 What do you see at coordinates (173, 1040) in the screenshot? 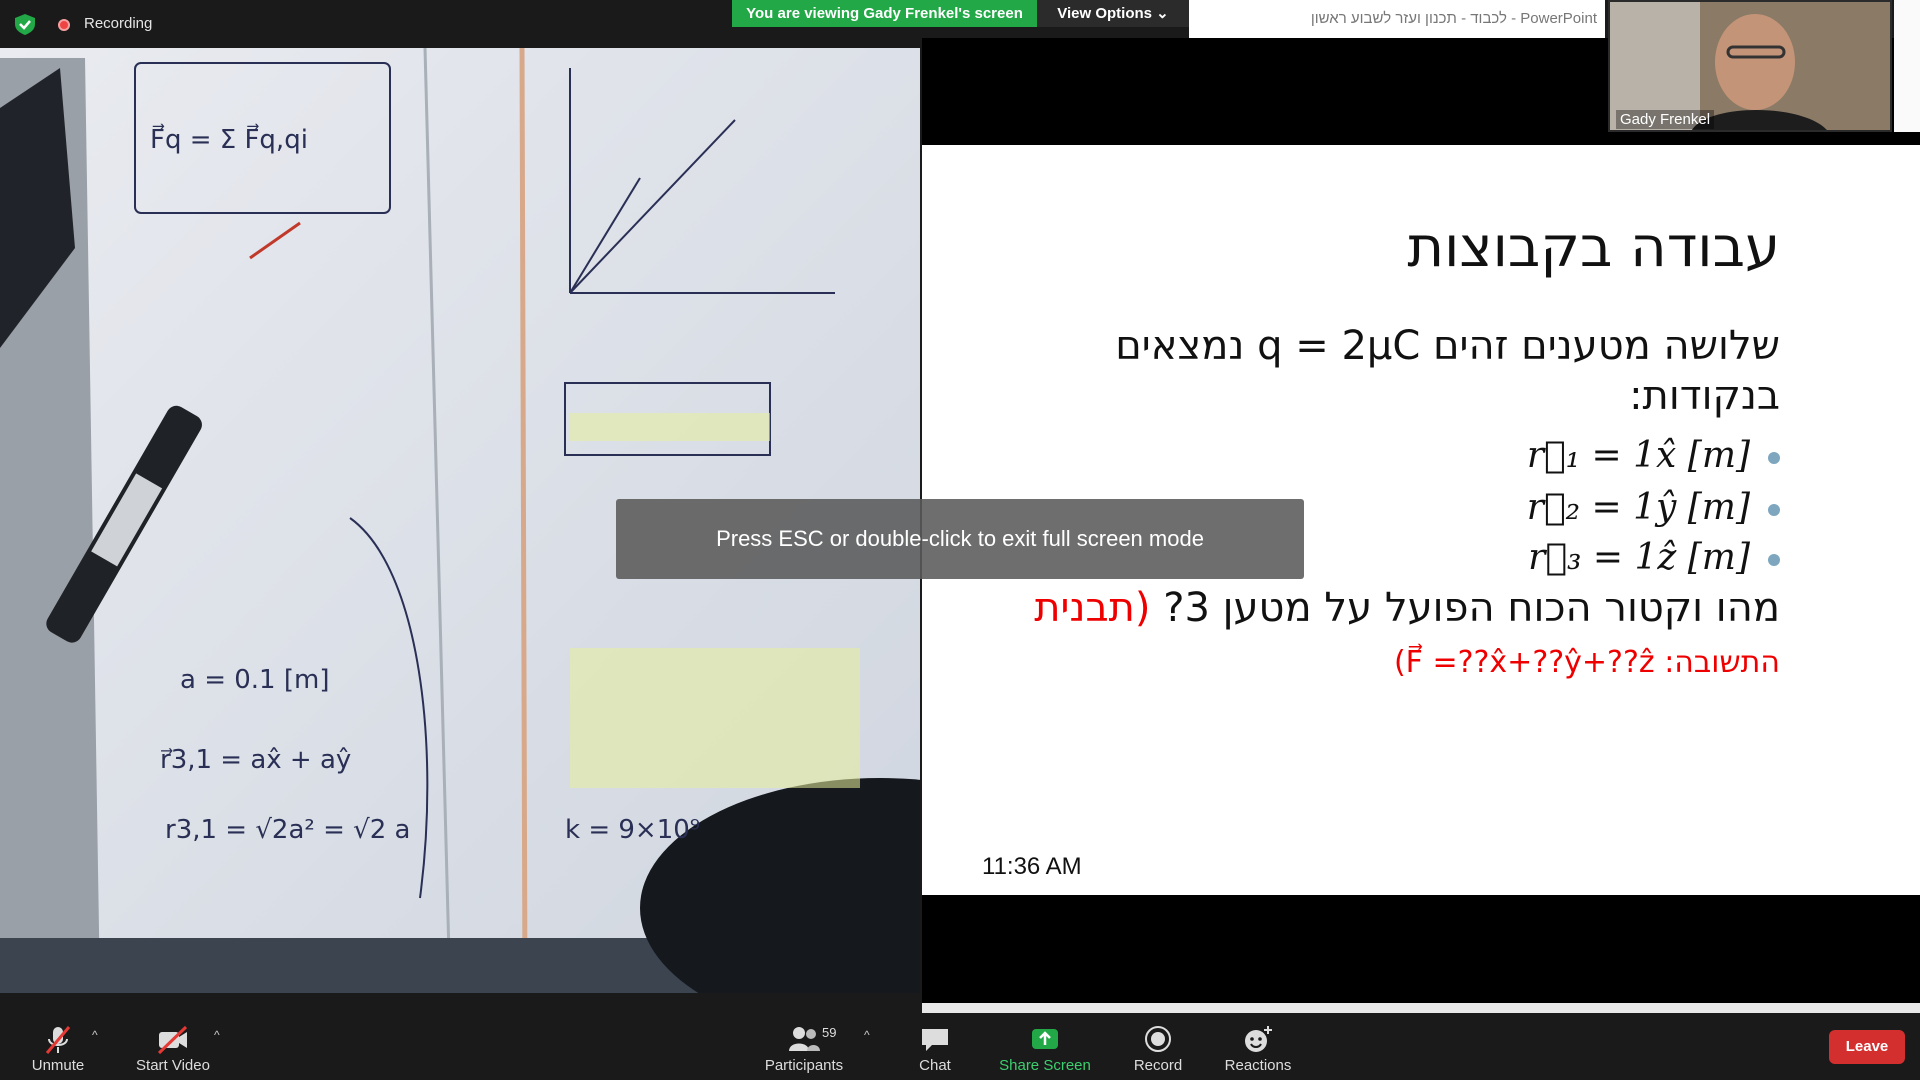
I see `video-camera-off-icon` at bounding box center [173, 1040].